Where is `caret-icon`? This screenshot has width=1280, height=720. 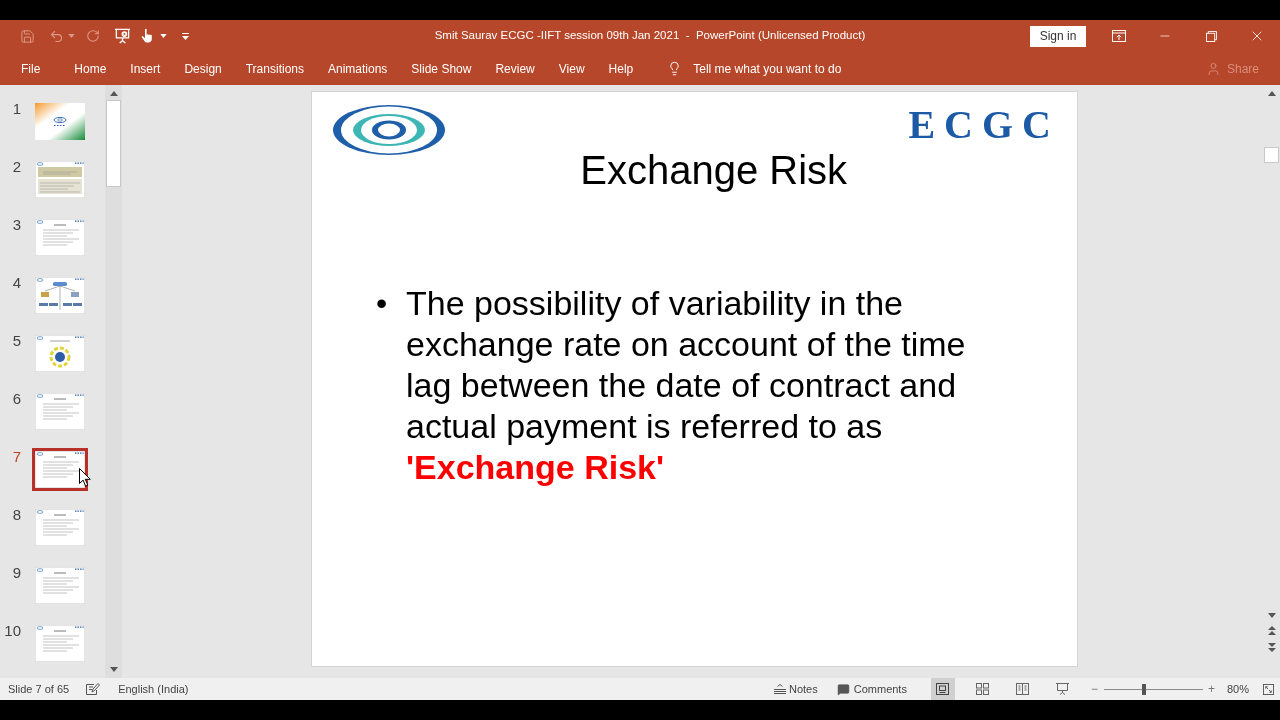
caret-icon is located at coordinates (163, 36).